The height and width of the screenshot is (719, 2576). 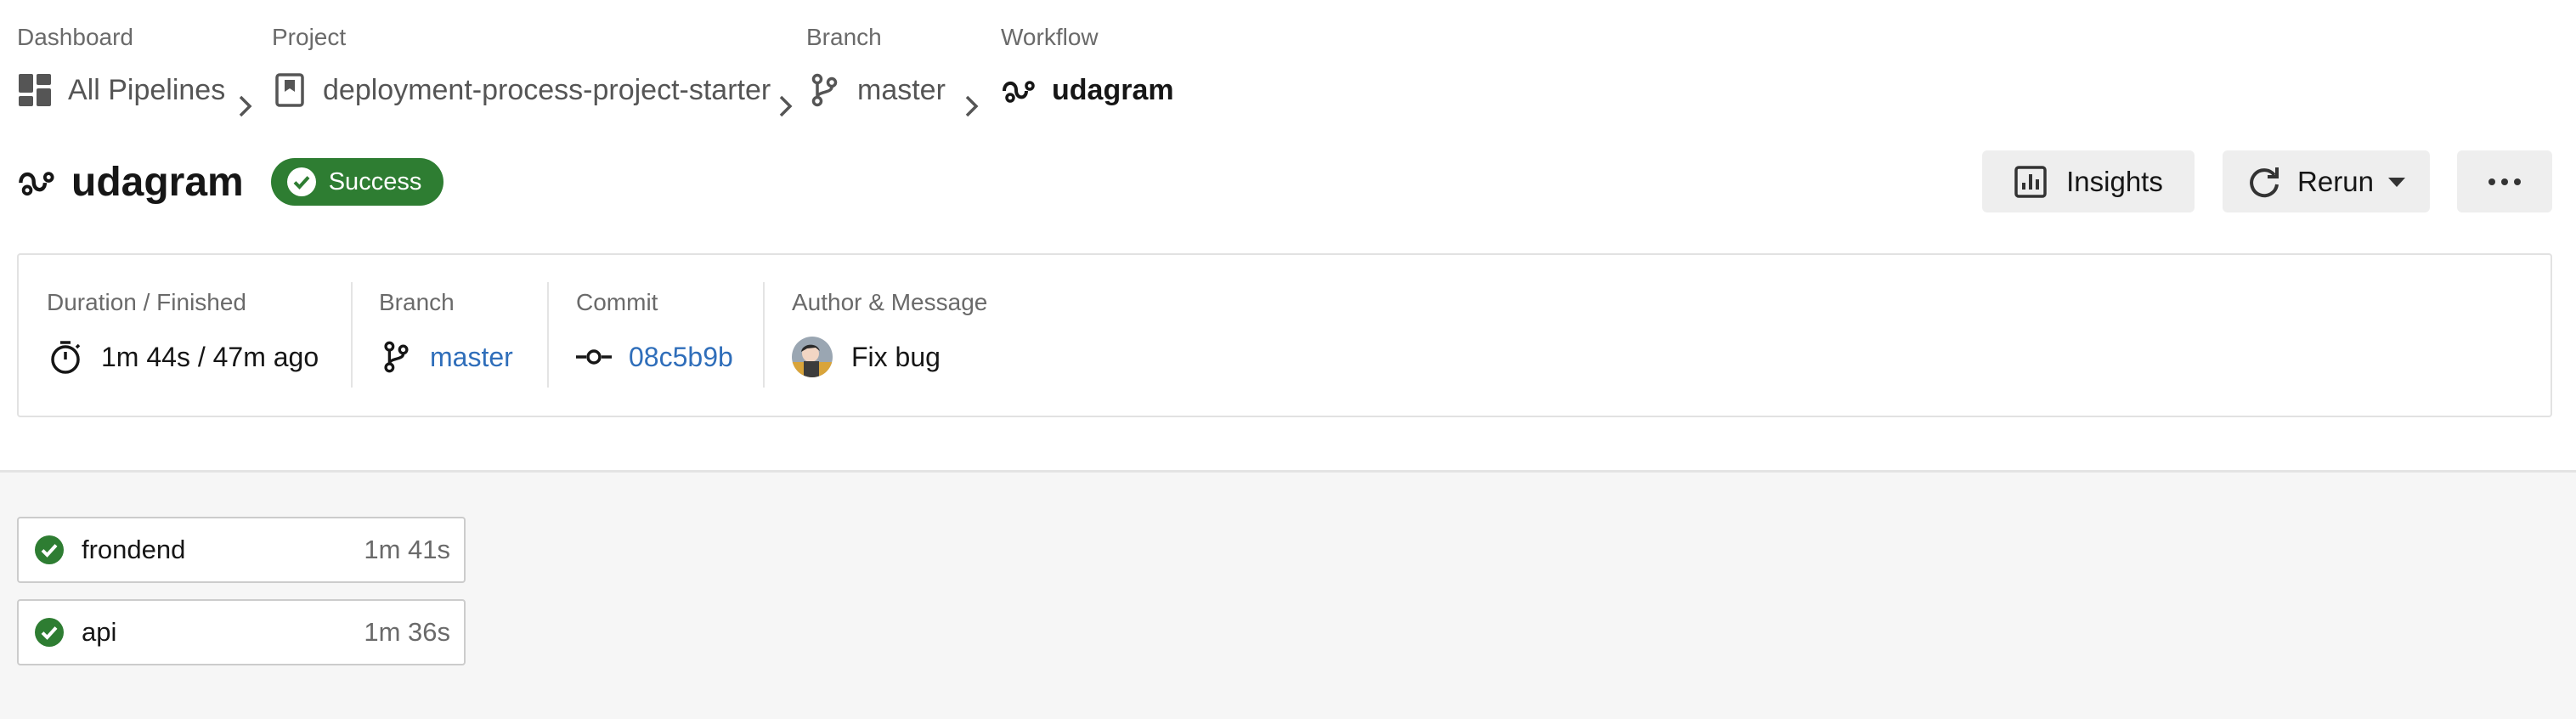 What do you see at coordinates (2396, 182) in the screenshot?
I see `caret-down-icon` at bounding box center [2396, 182].